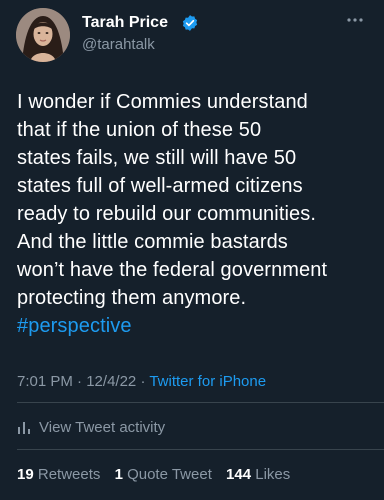 The height and width of the screenshot is (500, 384). I want to click on tweet-time: 7:01 PM, so click(45, 381).